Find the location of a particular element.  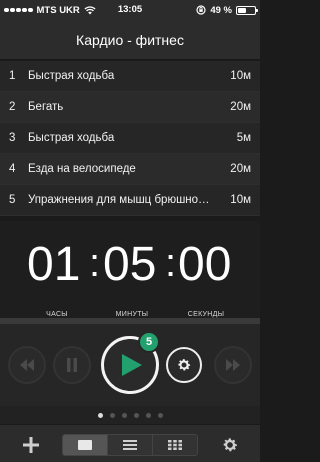

exercise-number: 3 is located at coordinates (12, 138).